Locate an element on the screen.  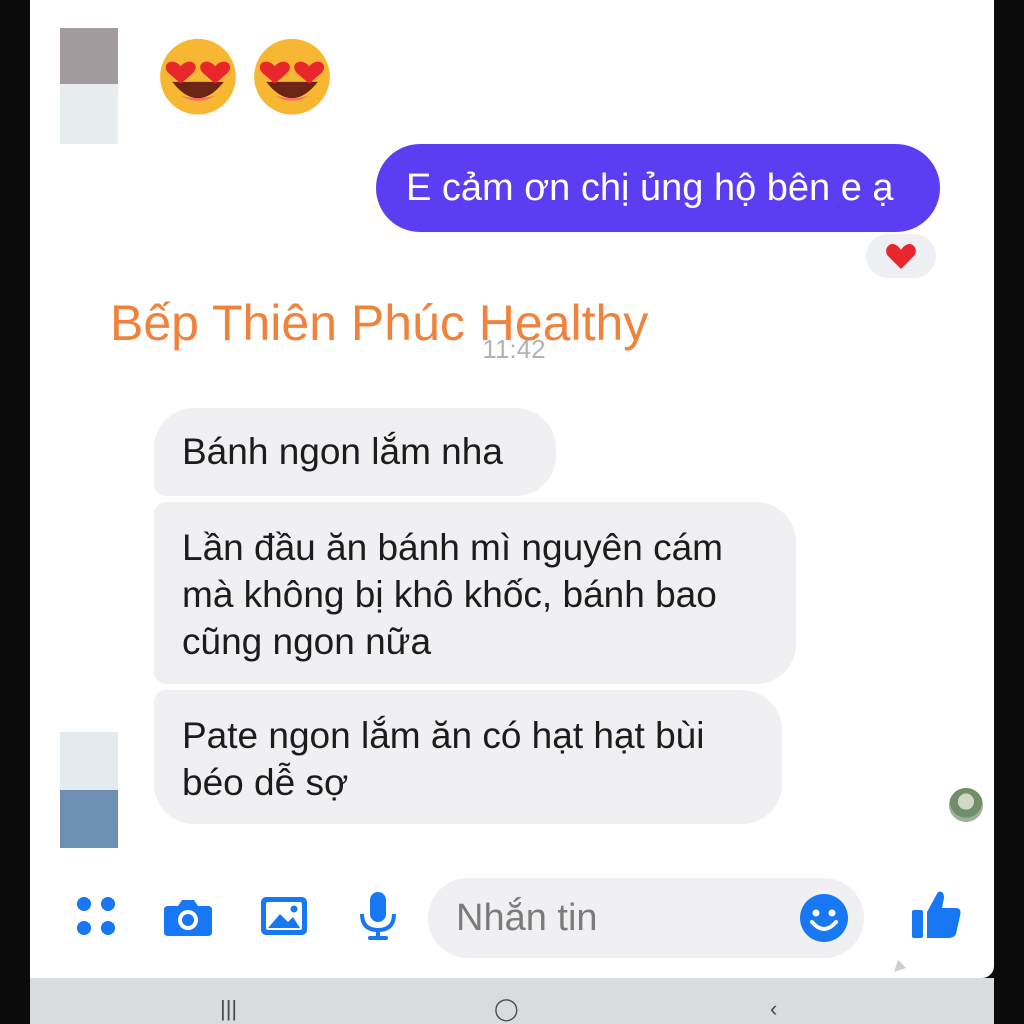
input-placeholder: Nhắn tin is located at coordinates (527, 918).